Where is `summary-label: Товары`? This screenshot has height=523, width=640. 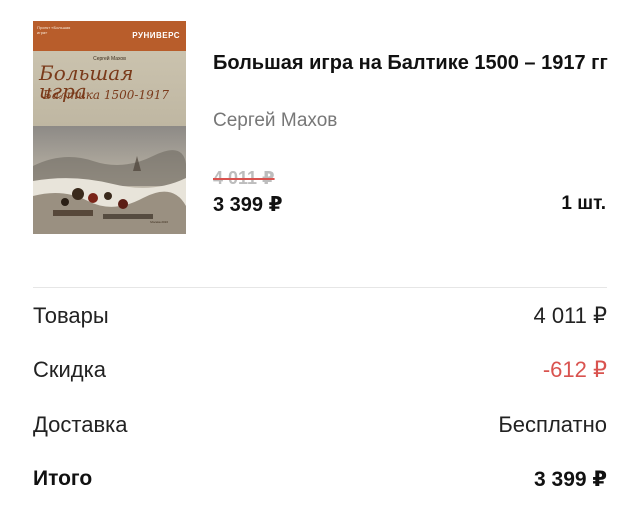
summary-label: Товары is located at coordinates (71, 315).